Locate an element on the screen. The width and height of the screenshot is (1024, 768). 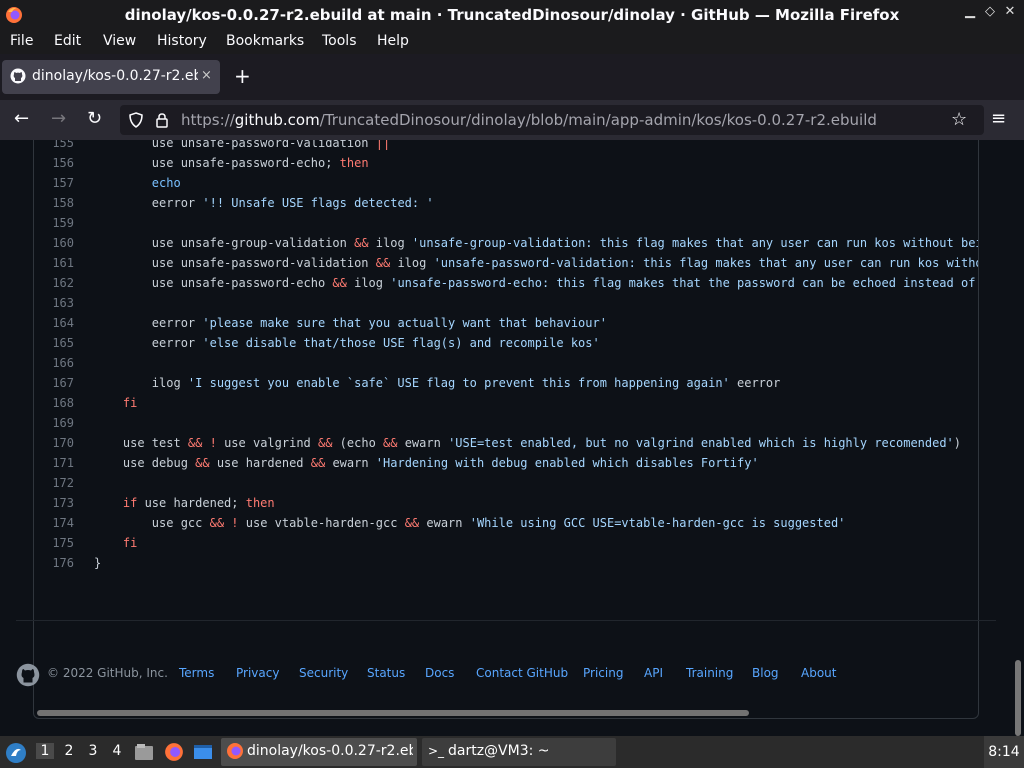
line-number: 162 is located at coordinates (54, 283).